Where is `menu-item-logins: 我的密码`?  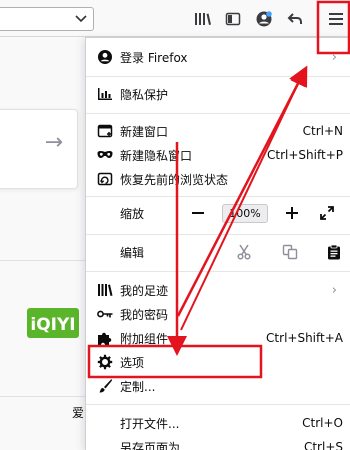 menu-item-logins: 我的密码 is located at coordinates (218, 314).